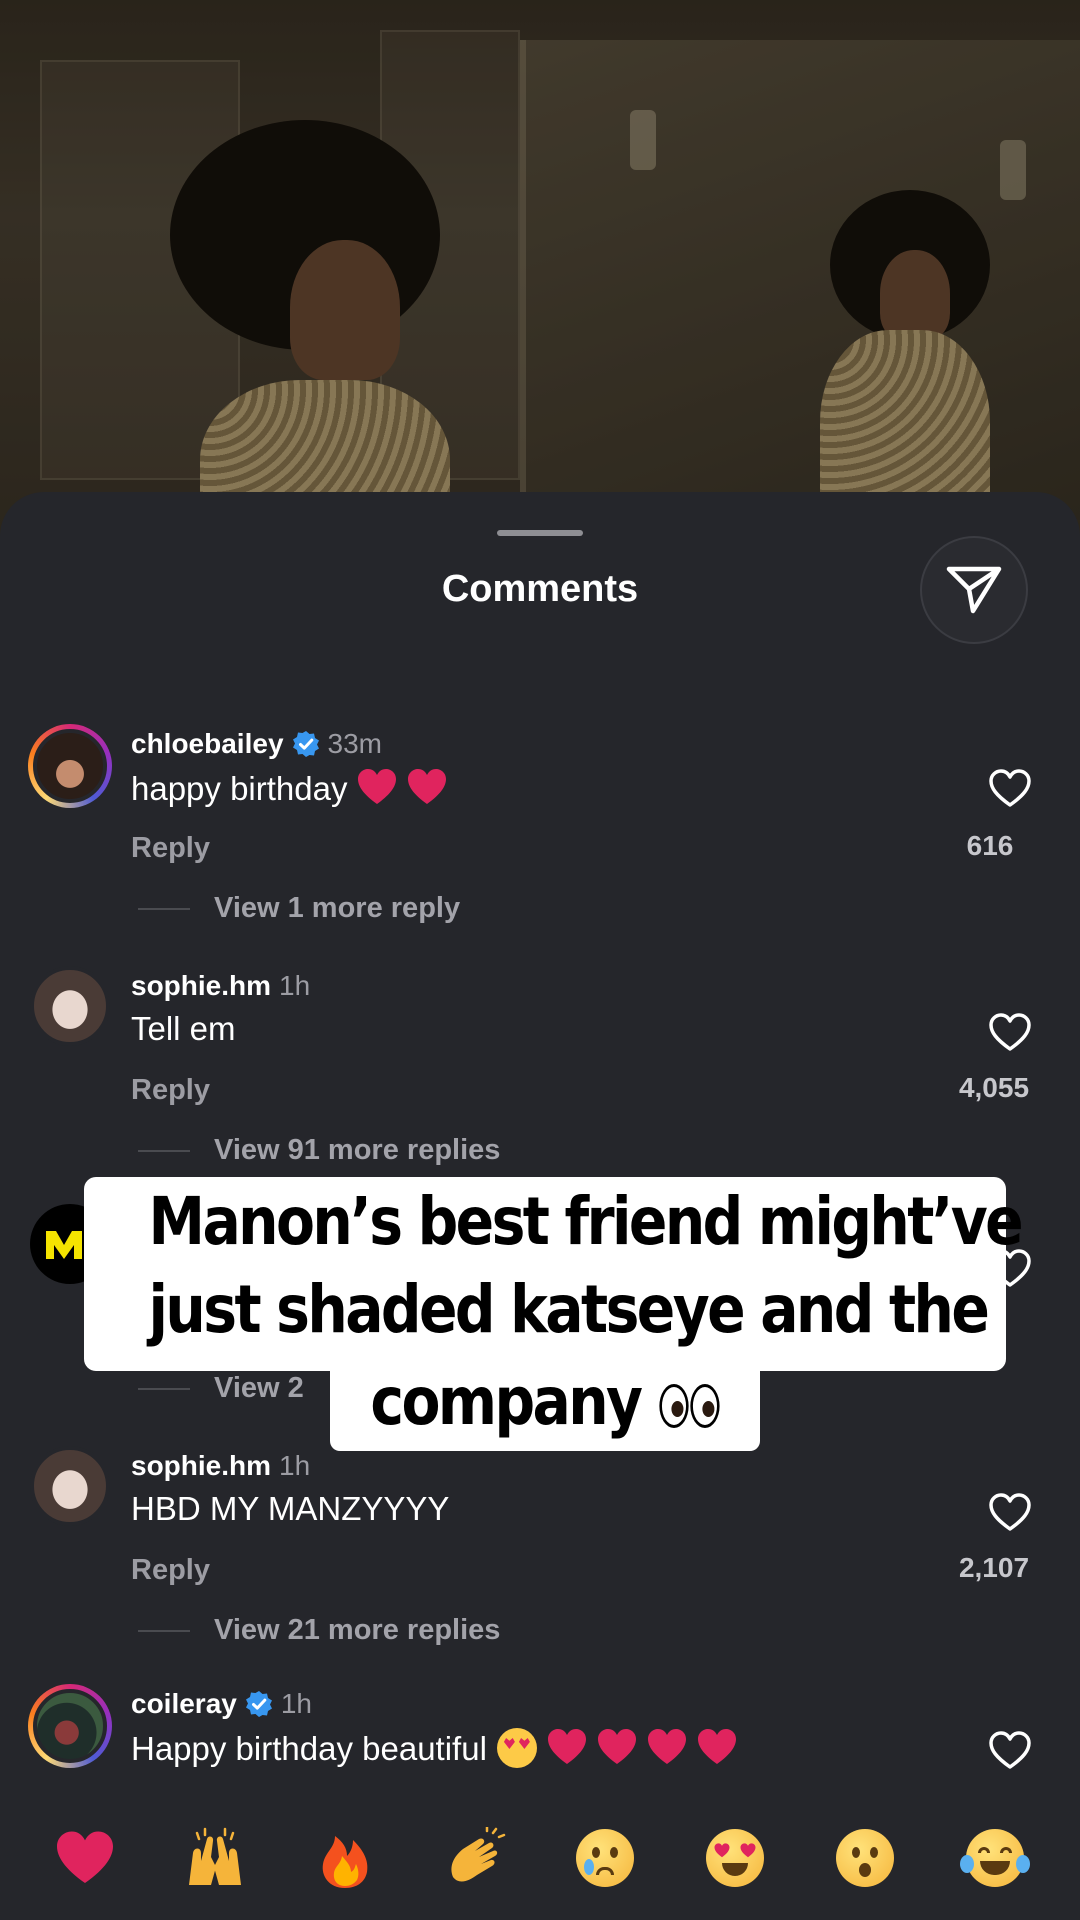 The image size is (1080, 1920). I want to click on heart-eyes-emoji-icon, so click(516, 1748).